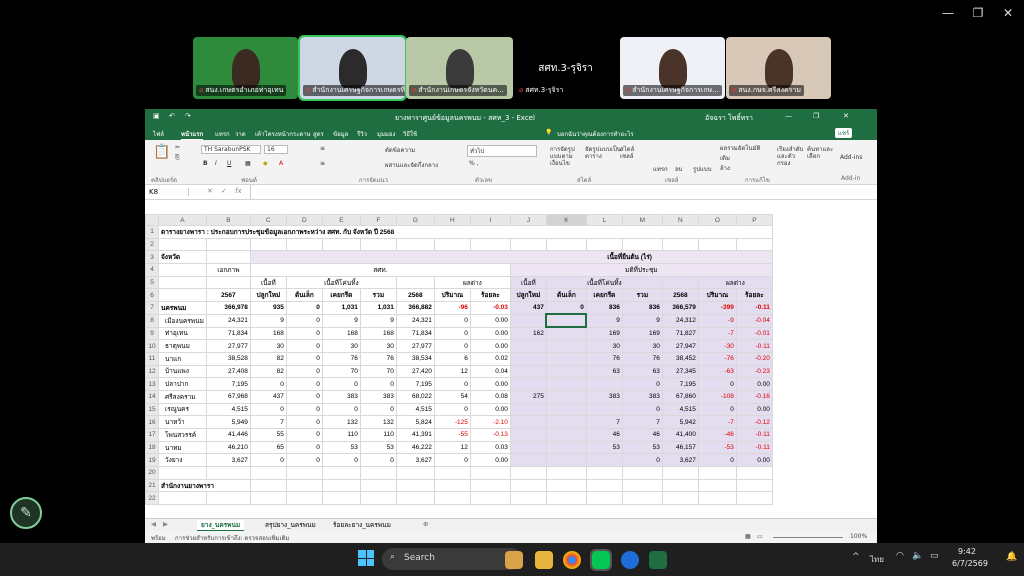  I want to click on tray-chevron-icon: ^, so click(856, 557).